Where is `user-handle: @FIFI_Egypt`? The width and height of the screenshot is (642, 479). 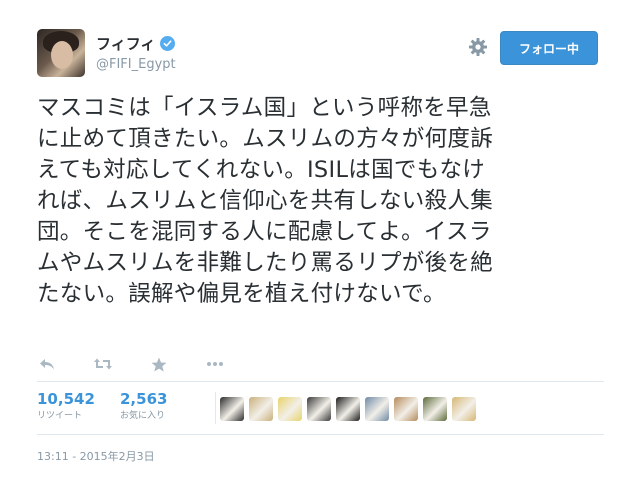
user-handle: @FIFI_Egypt is located at coordinates (136, 64).